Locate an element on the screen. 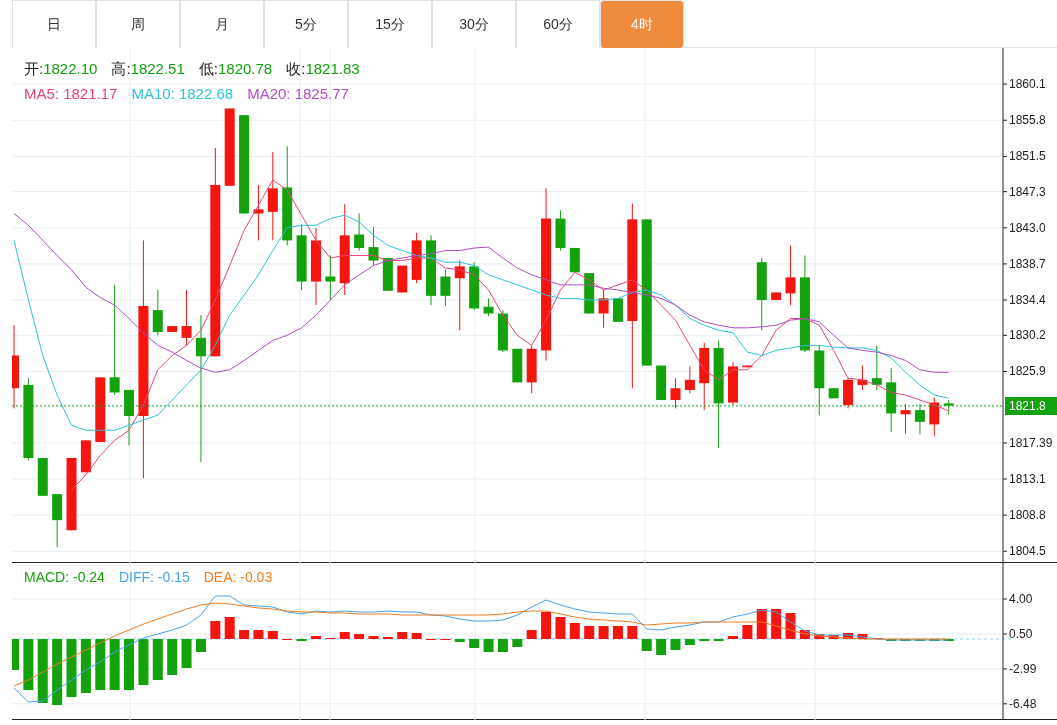 The height and width of the screenshot is (725, 1057). legend-text: DEA: -0.03 is located at coordinates (238, 577).